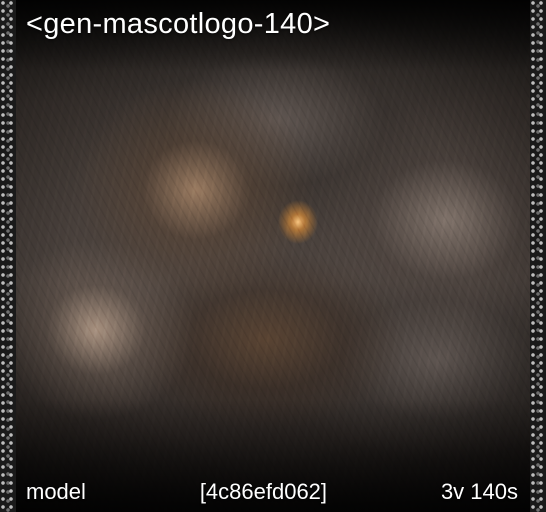  I want to click on hash-label: [4c86efd062], so click(263, 491).